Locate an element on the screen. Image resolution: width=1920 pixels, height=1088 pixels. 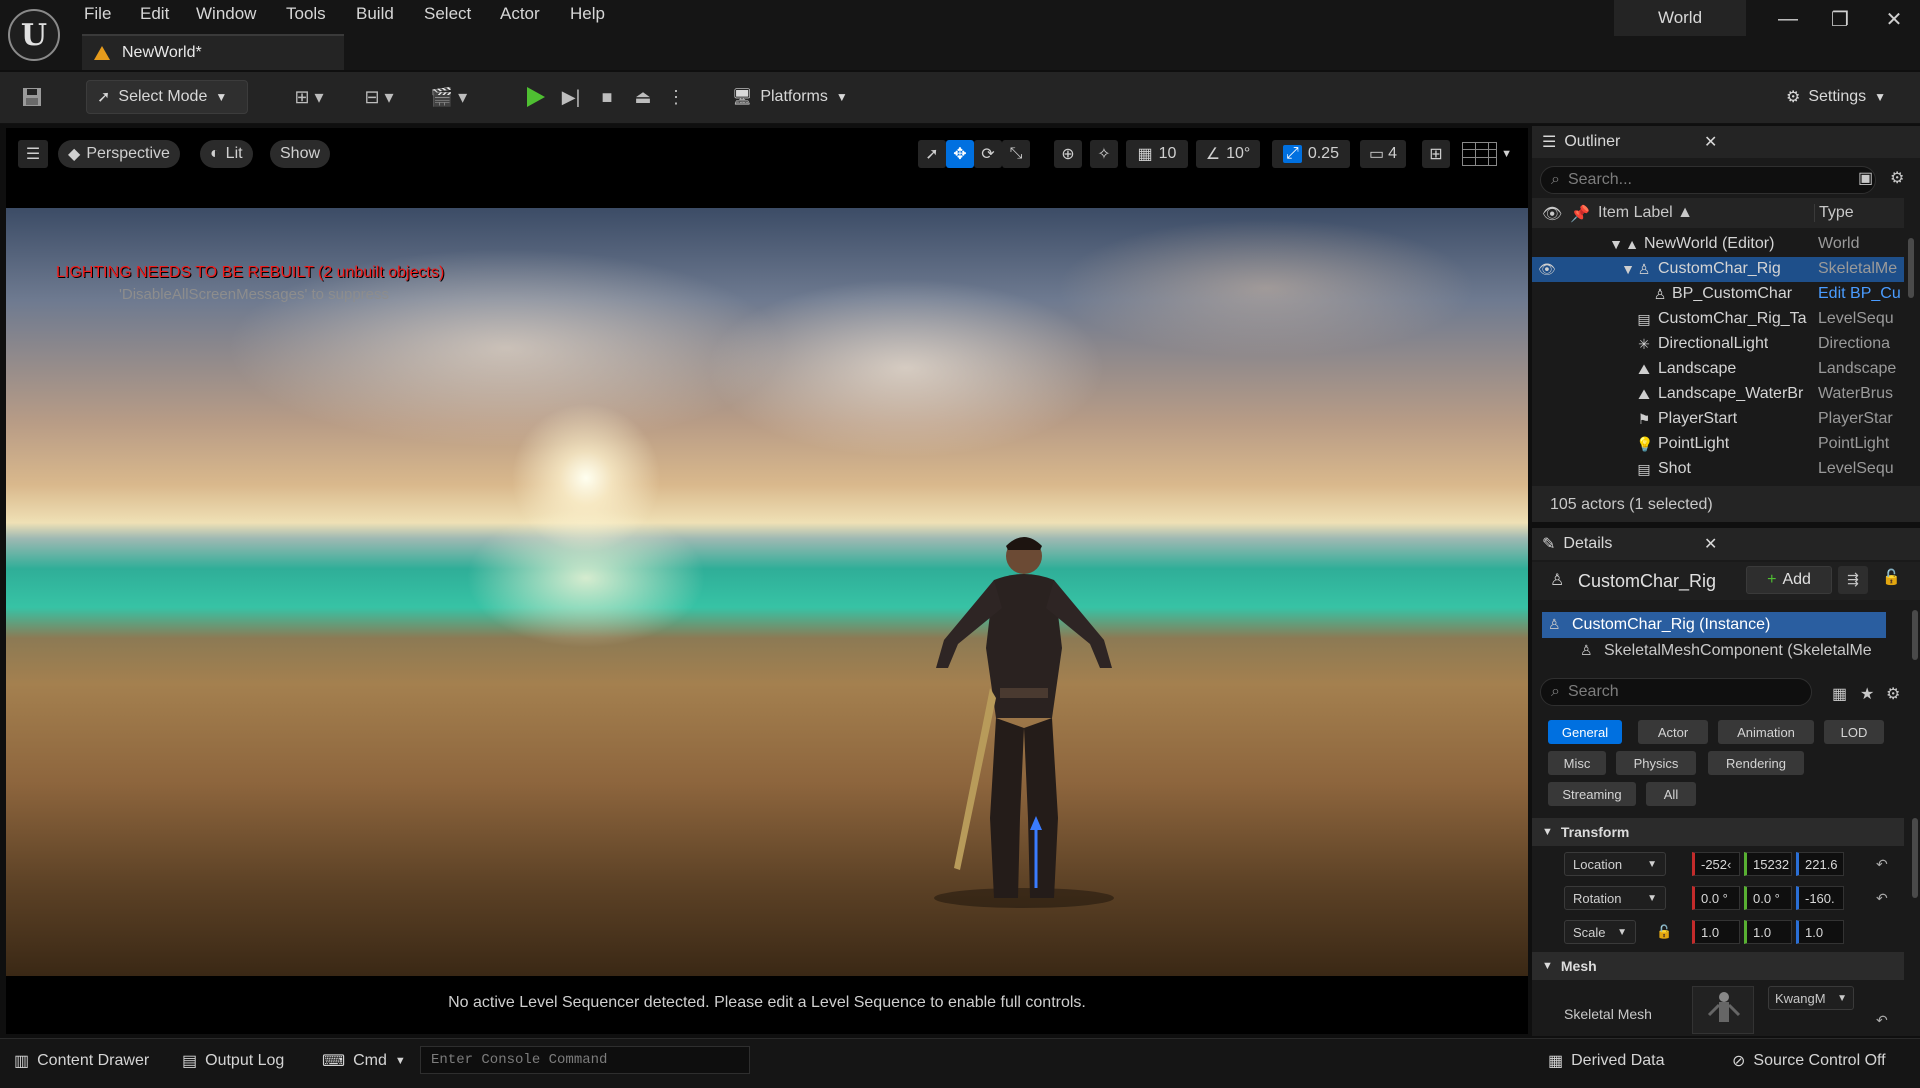
component-row: ♙ SkeletalMeshComponent (SkeletalMe is located at coordinates (1714, 651).